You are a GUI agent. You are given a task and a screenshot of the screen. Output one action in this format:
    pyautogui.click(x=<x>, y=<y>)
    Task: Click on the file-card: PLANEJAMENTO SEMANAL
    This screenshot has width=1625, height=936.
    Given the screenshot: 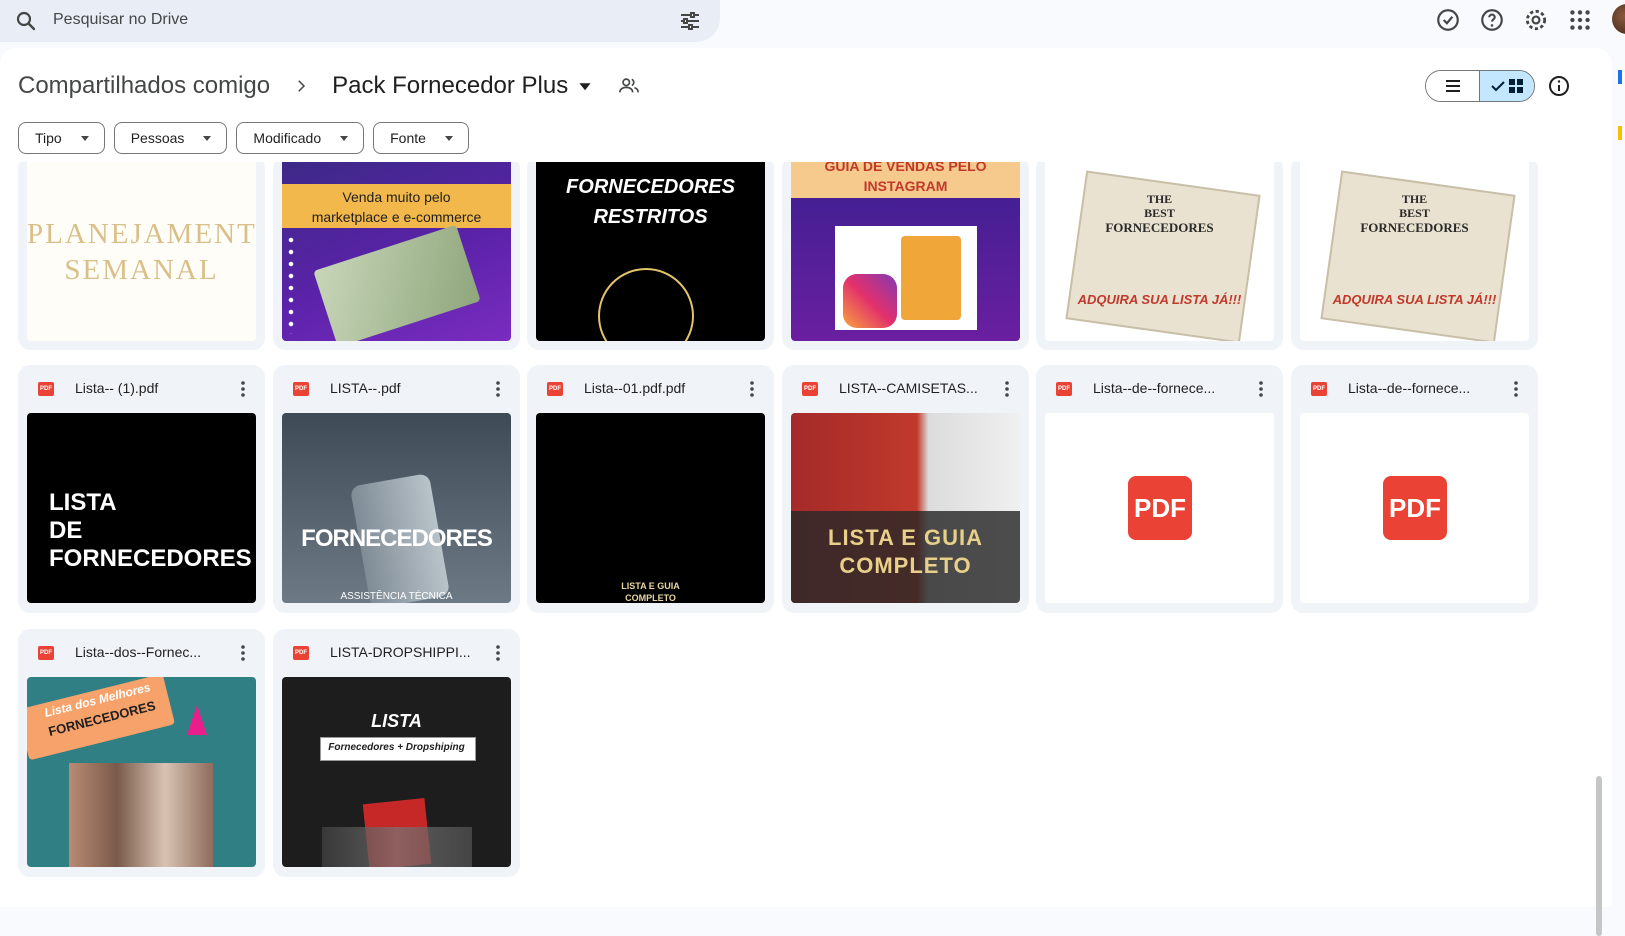 What is the action you would take?
    pyautogui.click(x=141, y=256)
    